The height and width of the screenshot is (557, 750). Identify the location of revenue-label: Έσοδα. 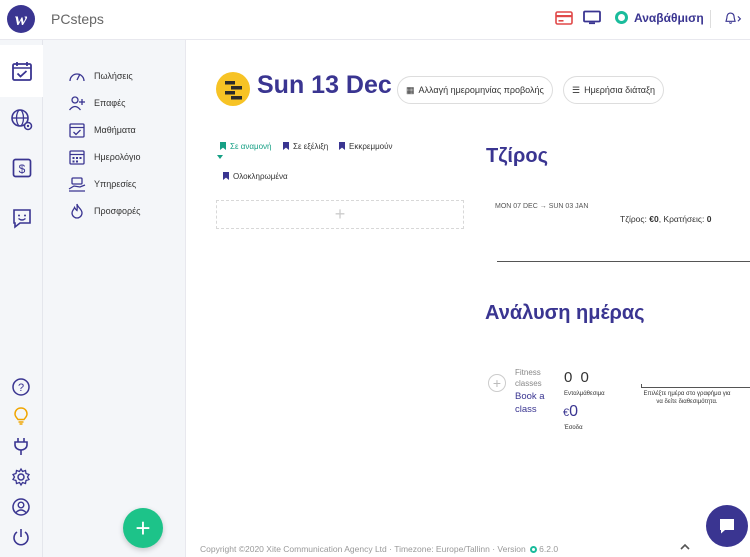
(573, 428).